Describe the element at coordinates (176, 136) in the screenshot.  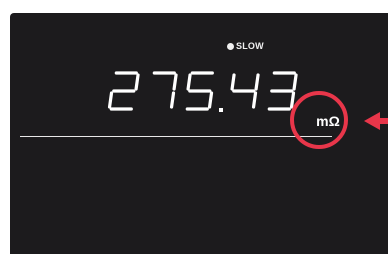
I see `display-divider` at that location.